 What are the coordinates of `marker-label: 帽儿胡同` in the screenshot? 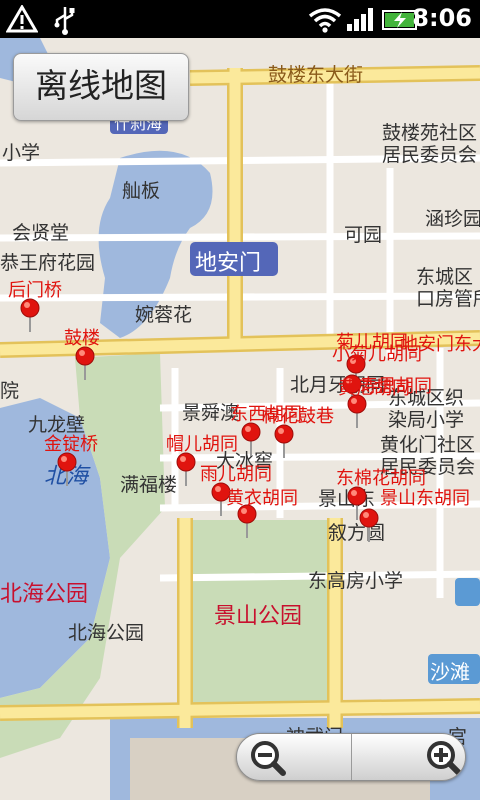 It's located at (202, 443).